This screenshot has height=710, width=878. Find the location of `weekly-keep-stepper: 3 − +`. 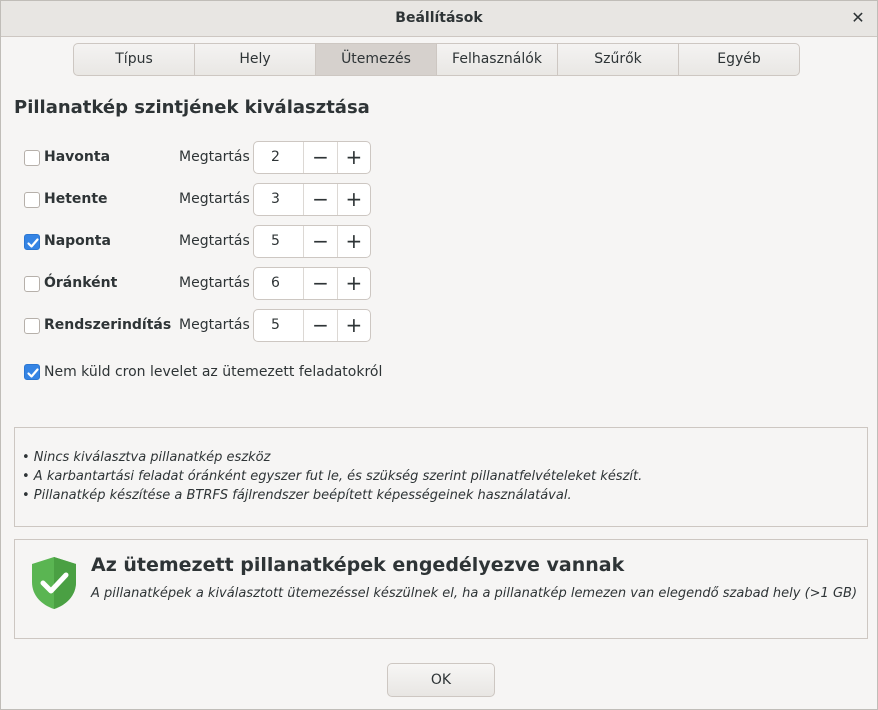

weekly-keep-stepper: 3 − + is located at coordinates (312, 199).